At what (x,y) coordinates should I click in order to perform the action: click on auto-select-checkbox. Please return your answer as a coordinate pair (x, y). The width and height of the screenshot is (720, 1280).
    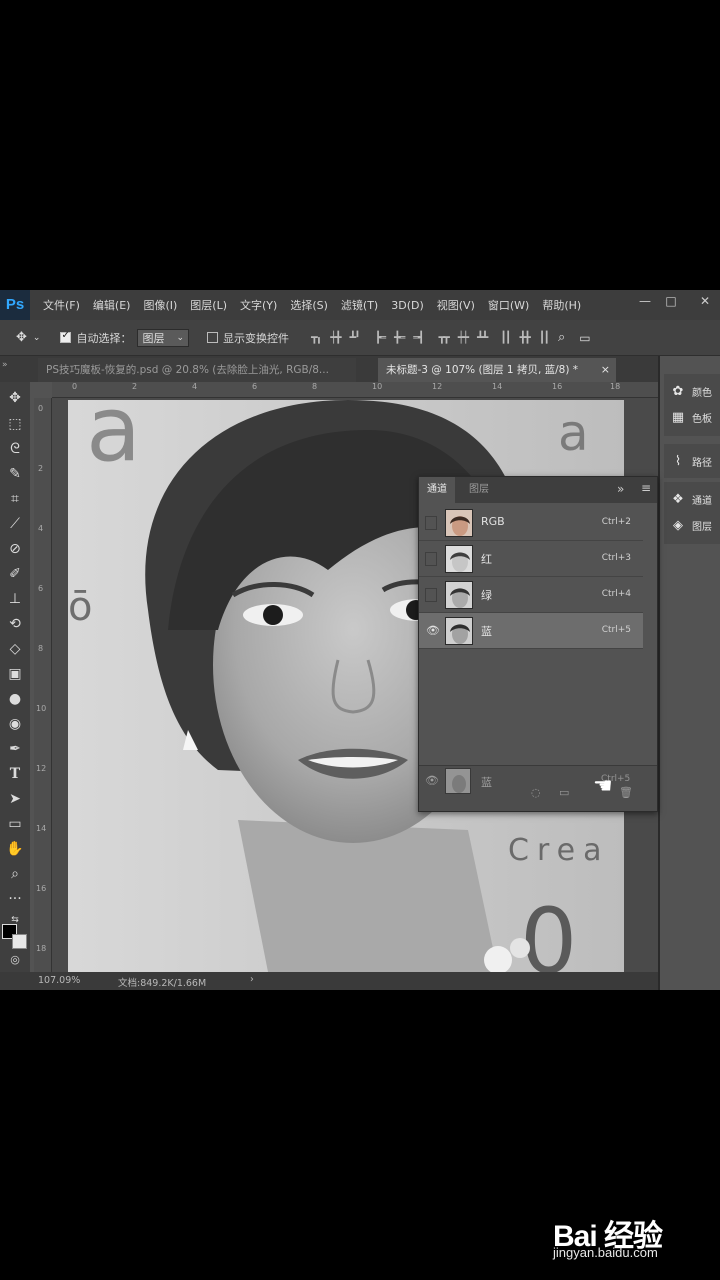
    Looking at the image, I should click on (66, 336).